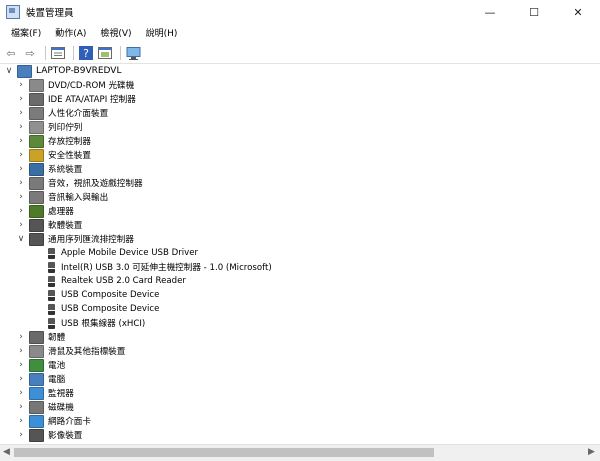 The height and width of the screenshot is (461, 600). What do you see at coordinates (300, 169) in the screenshot?
I see `tree-category: › 系統裝置` at bounding box center [300, 169].